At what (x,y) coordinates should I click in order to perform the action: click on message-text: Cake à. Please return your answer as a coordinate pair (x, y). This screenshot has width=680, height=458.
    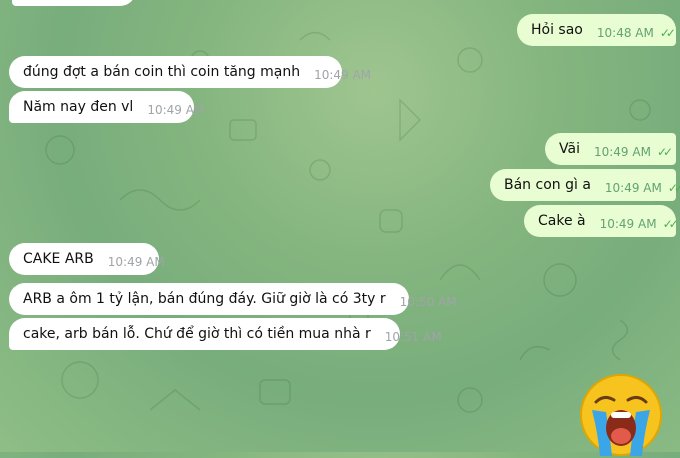
    Looking at the image, I should click on (562, 221).